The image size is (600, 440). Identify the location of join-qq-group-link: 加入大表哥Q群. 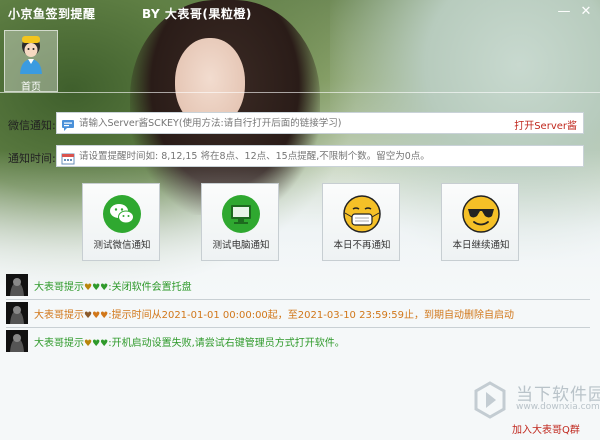
(546, 428).